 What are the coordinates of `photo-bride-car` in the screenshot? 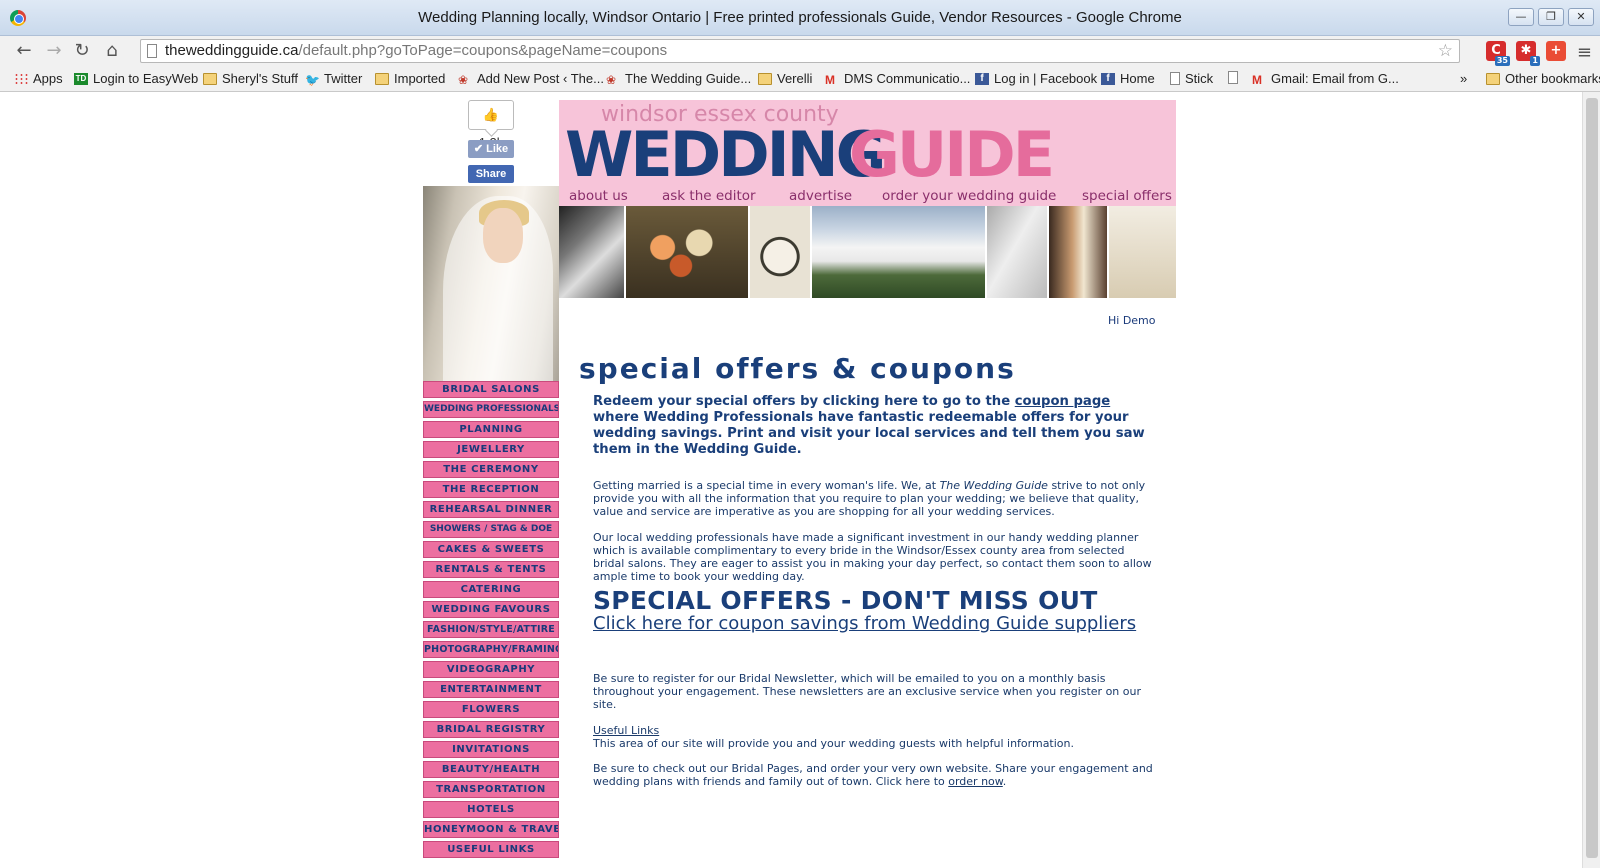 It's located at (592, 252).